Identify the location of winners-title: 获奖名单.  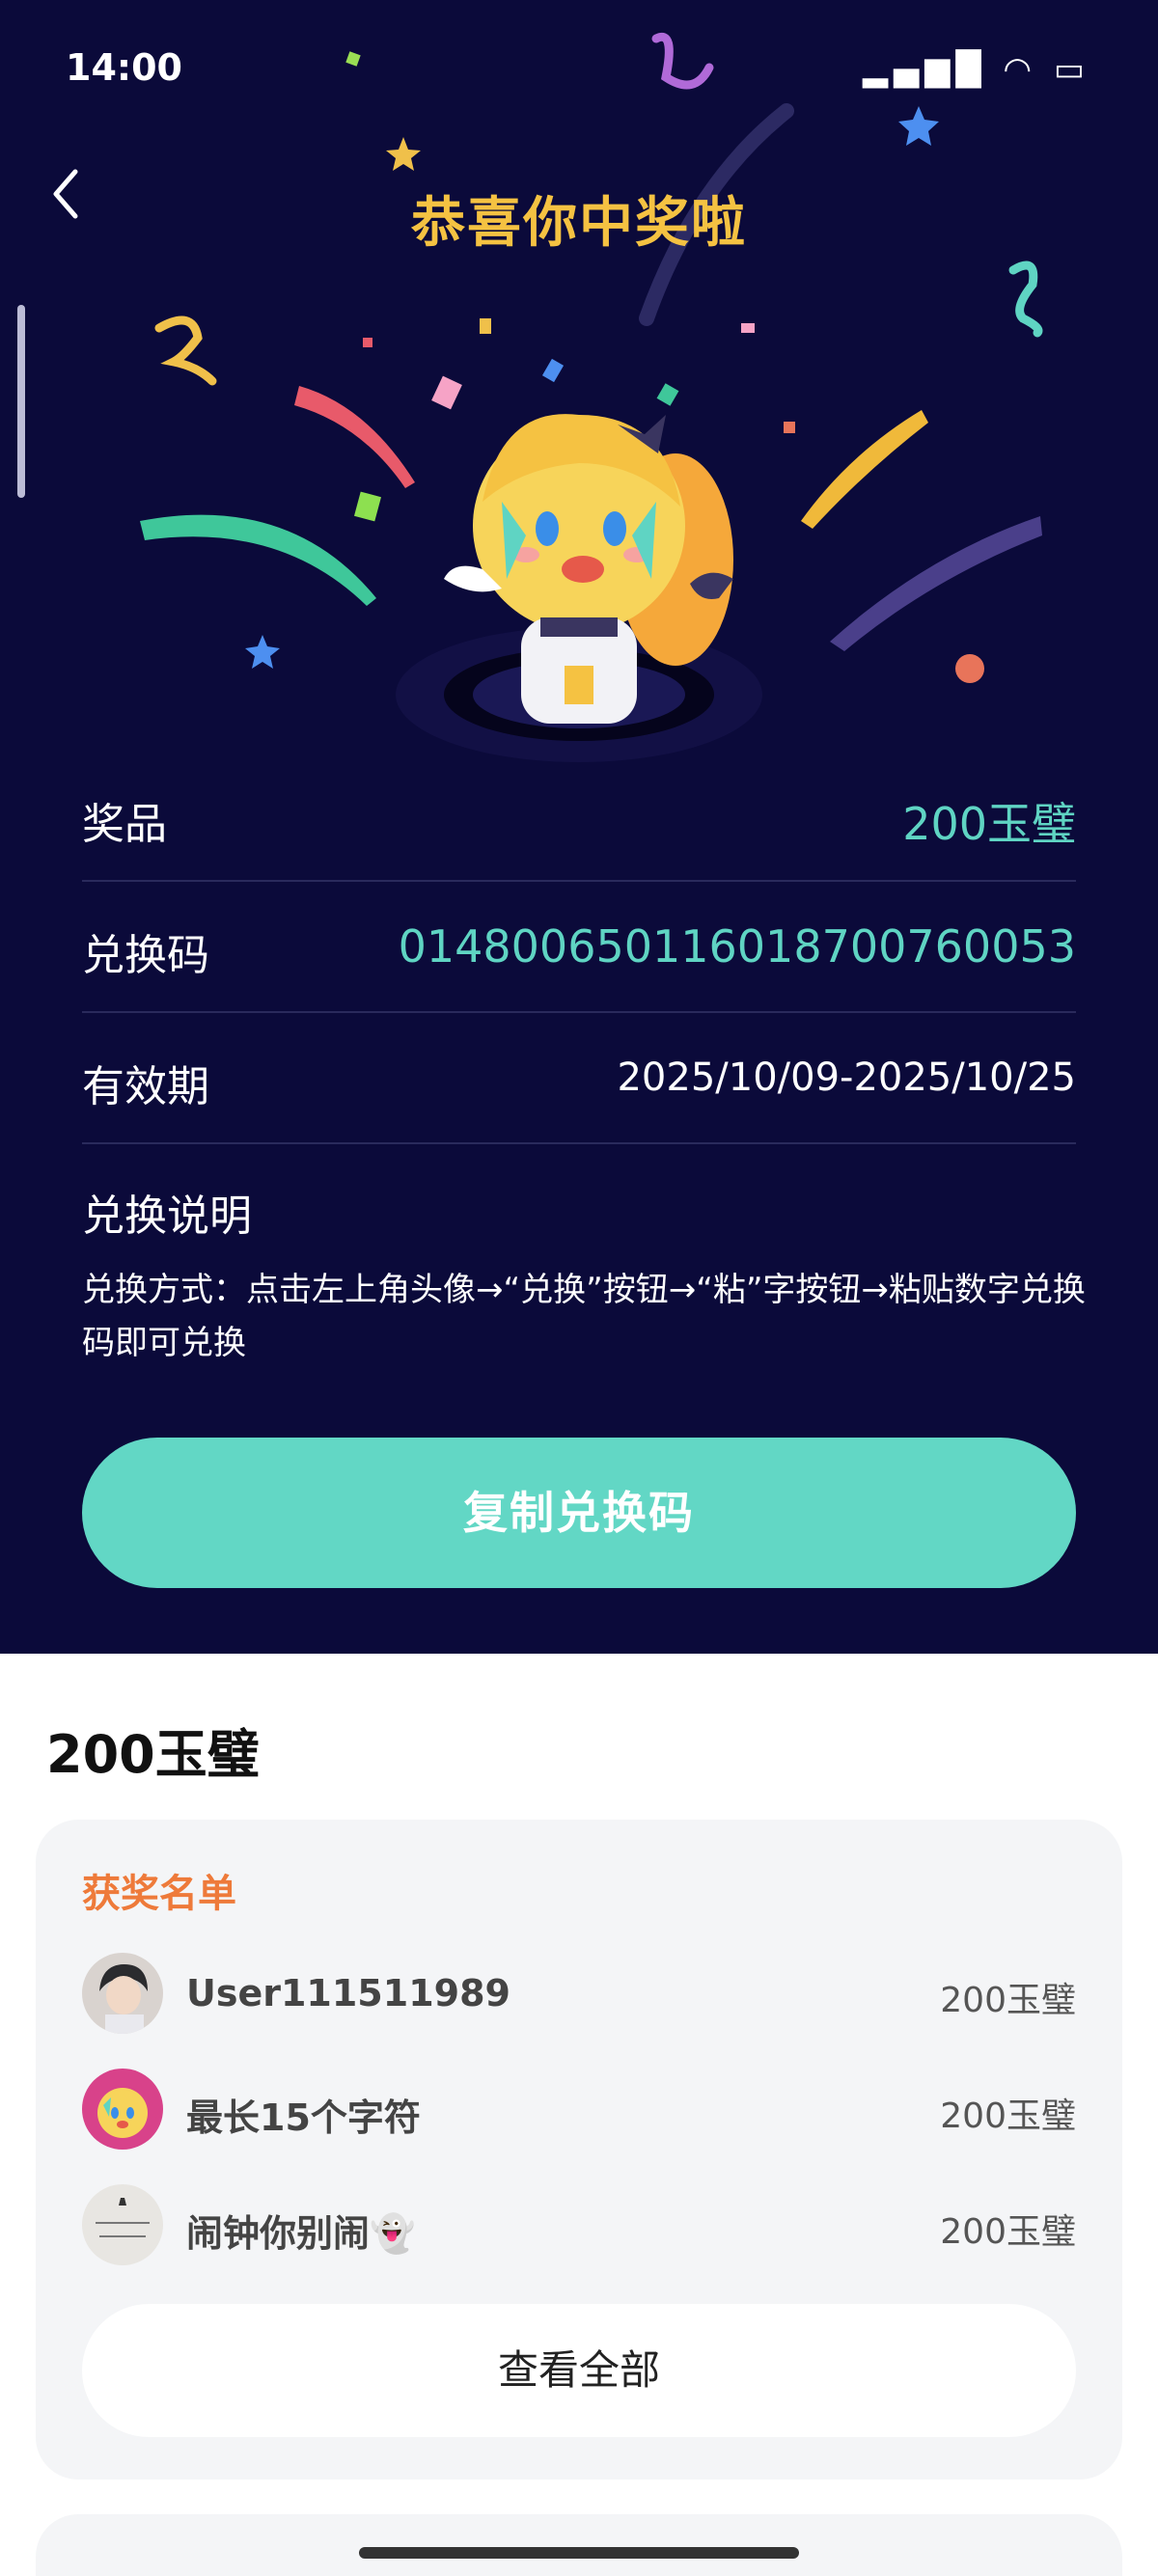
(159, 1894).